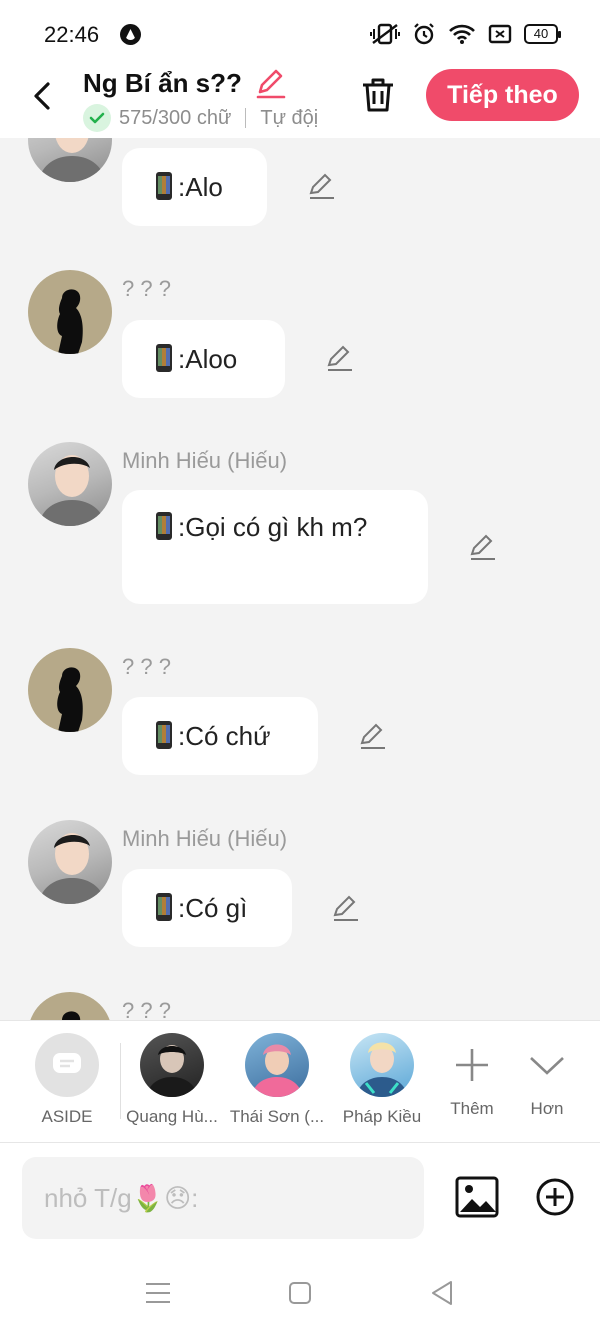  Describe the element at coordinates (424, 34) in the screenshot. I see `alarm-icon` at that location.